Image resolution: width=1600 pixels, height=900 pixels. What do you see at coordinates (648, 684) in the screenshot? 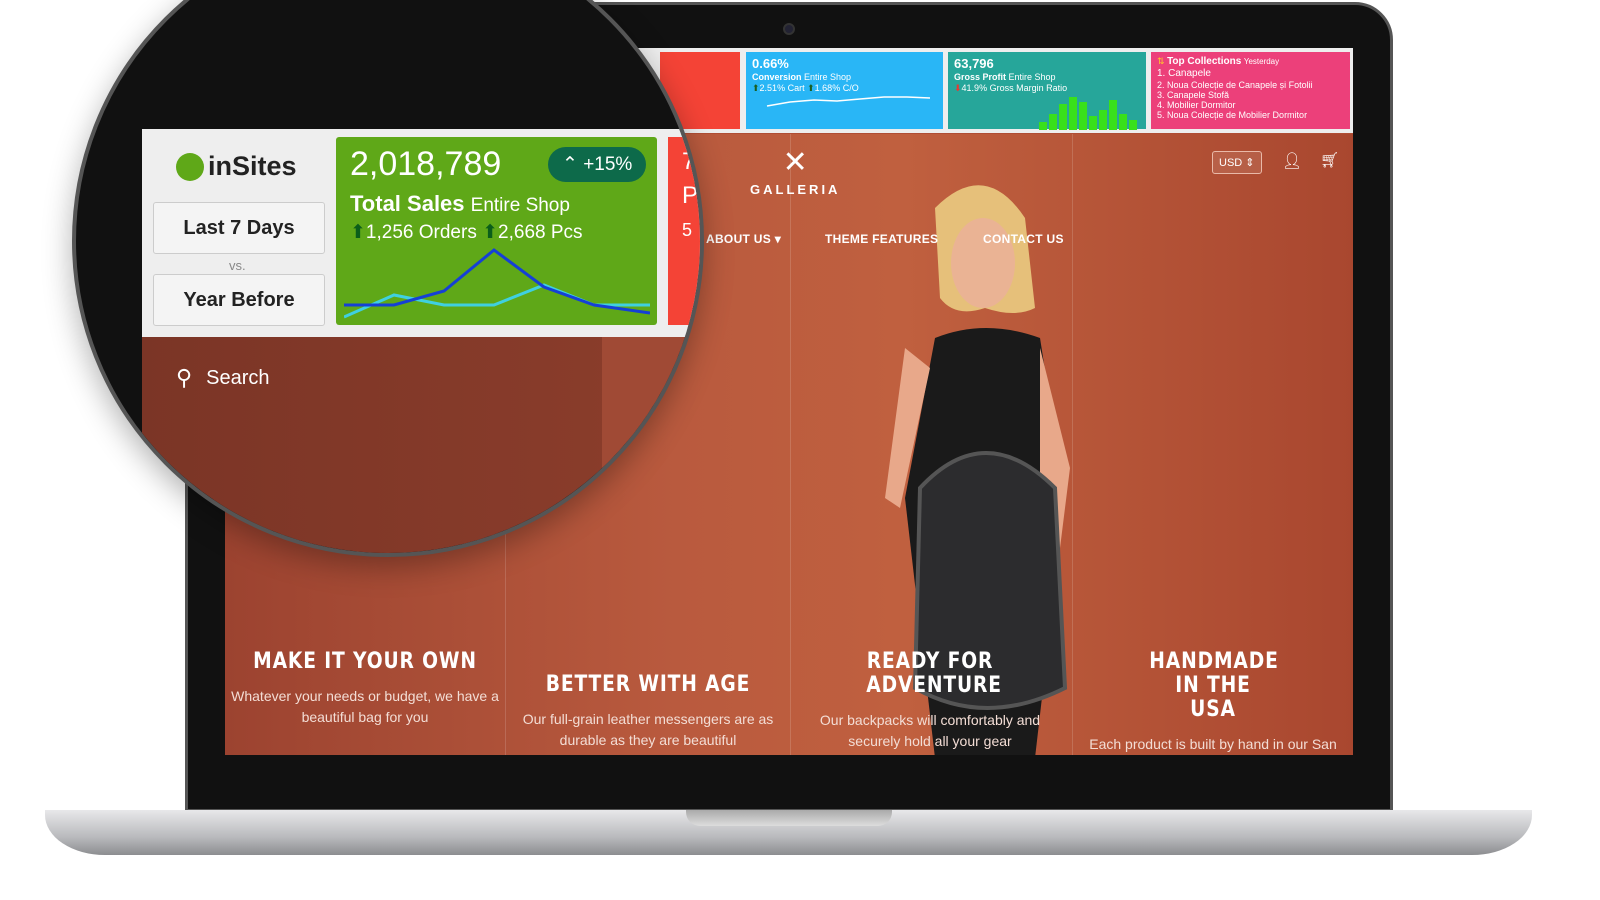
I see `feature-title: BETTER WITH AGE` at bounding box center [648, 684].